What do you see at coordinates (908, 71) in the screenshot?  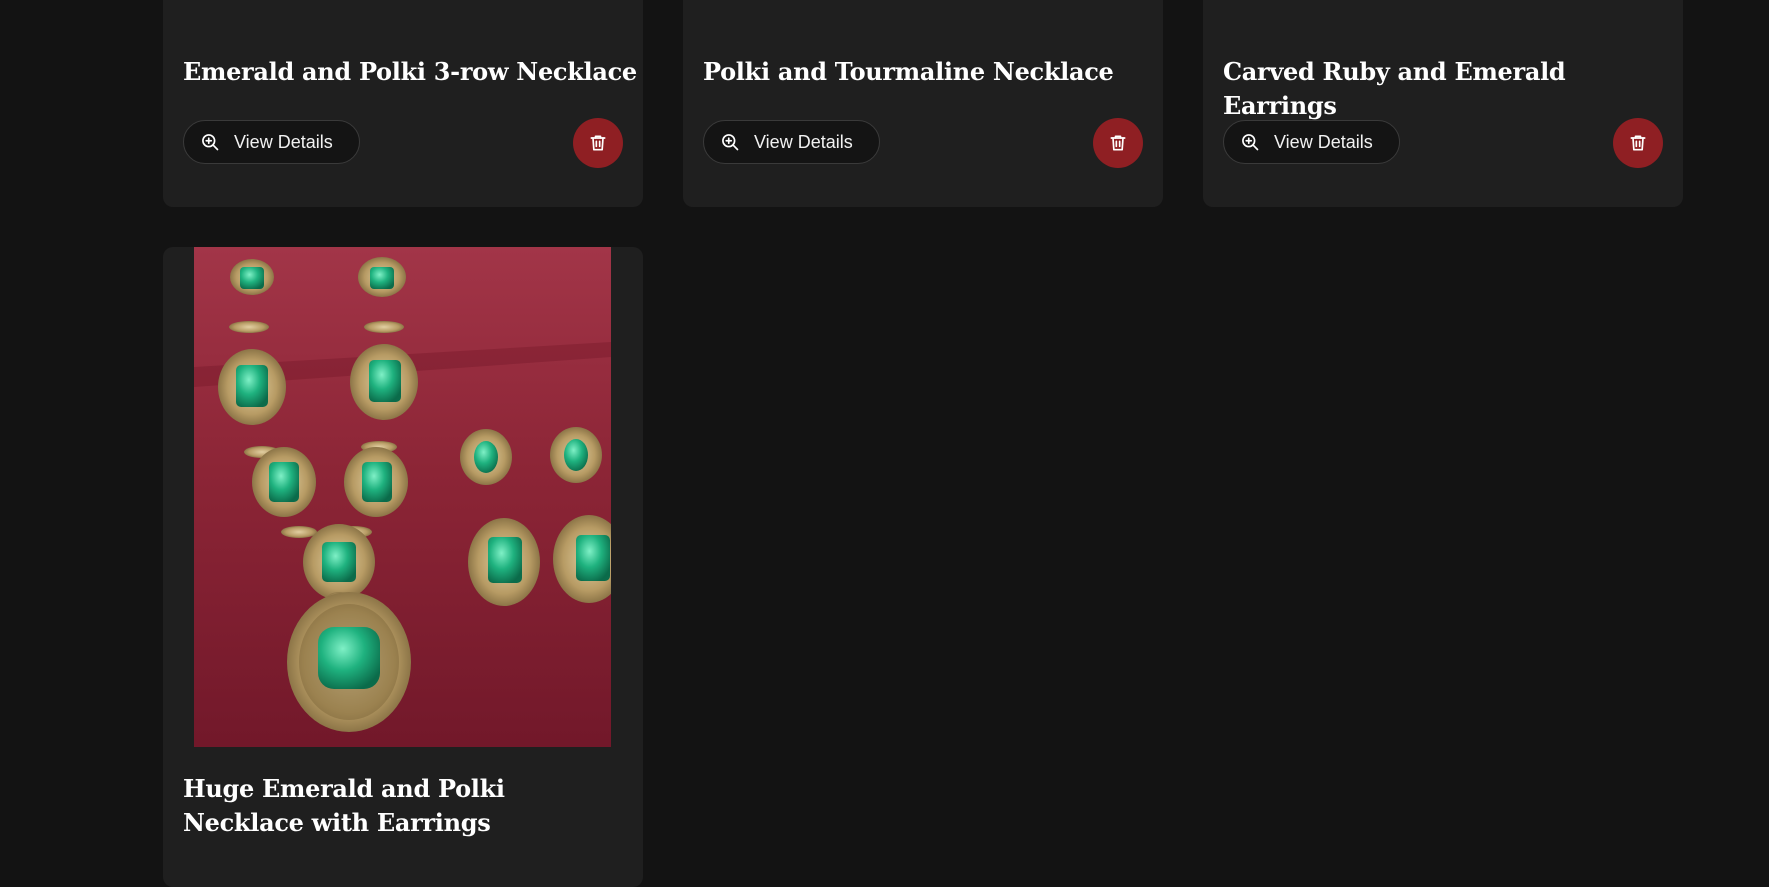 I see `product-title: Polki and Tourmaline Necklace` at bounding box center [908, 71].